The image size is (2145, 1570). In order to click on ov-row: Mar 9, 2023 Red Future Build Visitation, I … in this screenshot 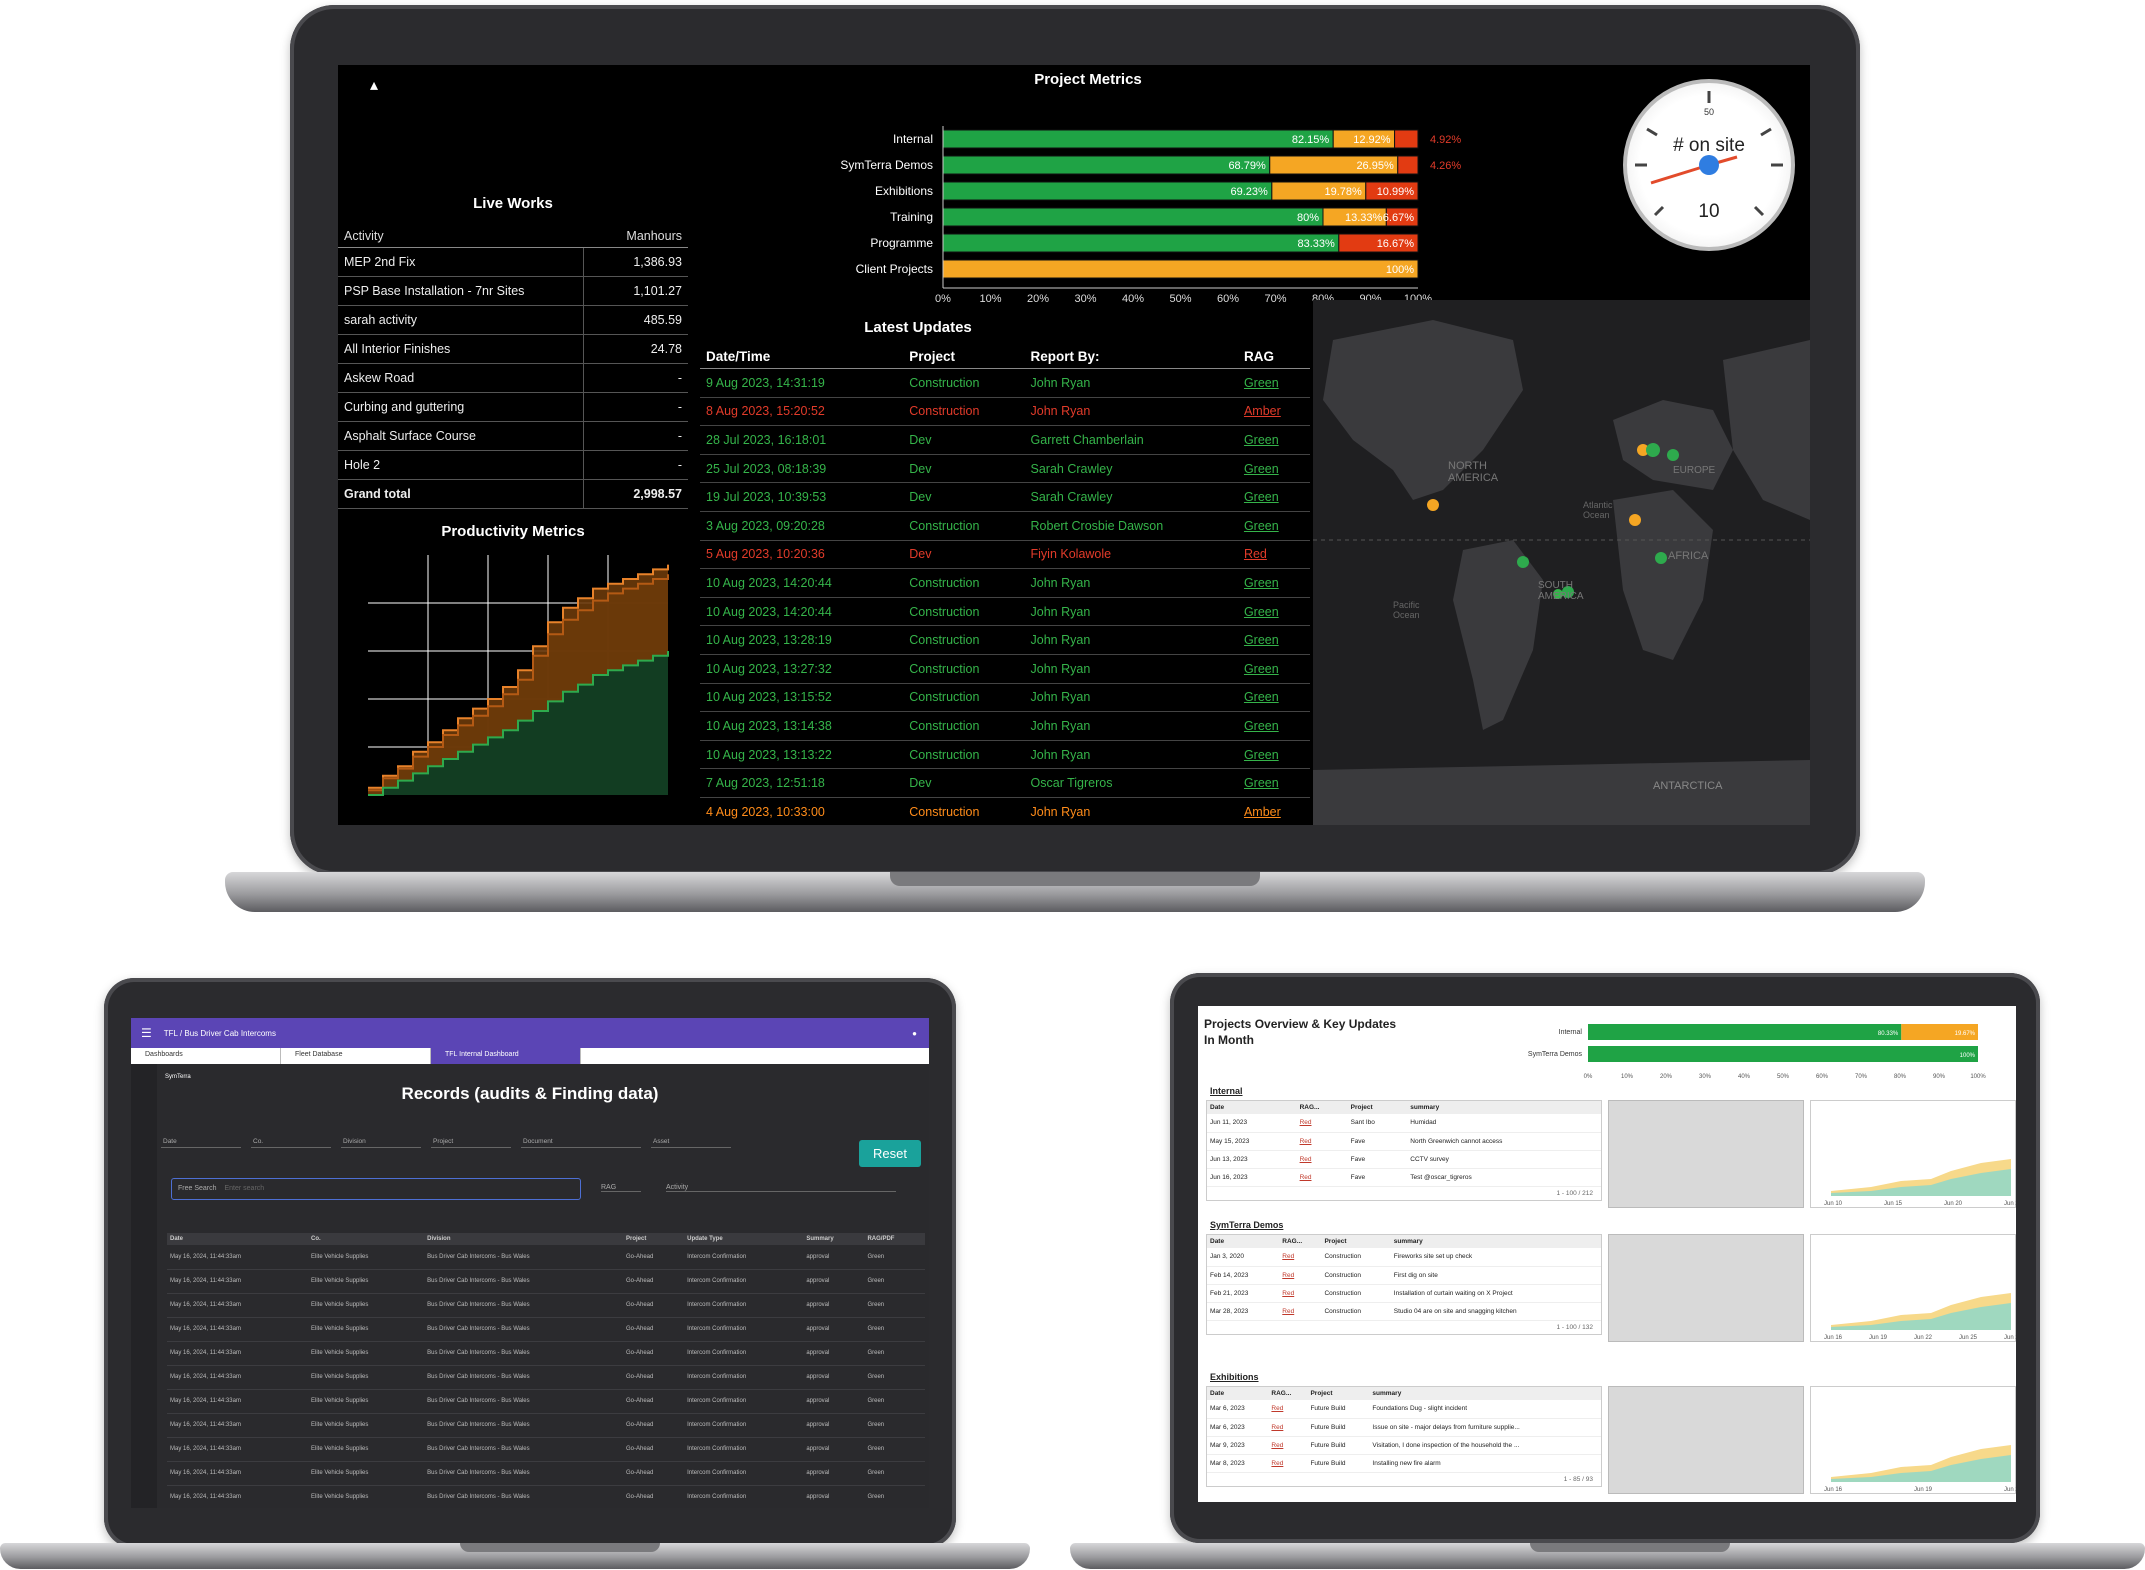, I will do `click(1404, 1445)`.